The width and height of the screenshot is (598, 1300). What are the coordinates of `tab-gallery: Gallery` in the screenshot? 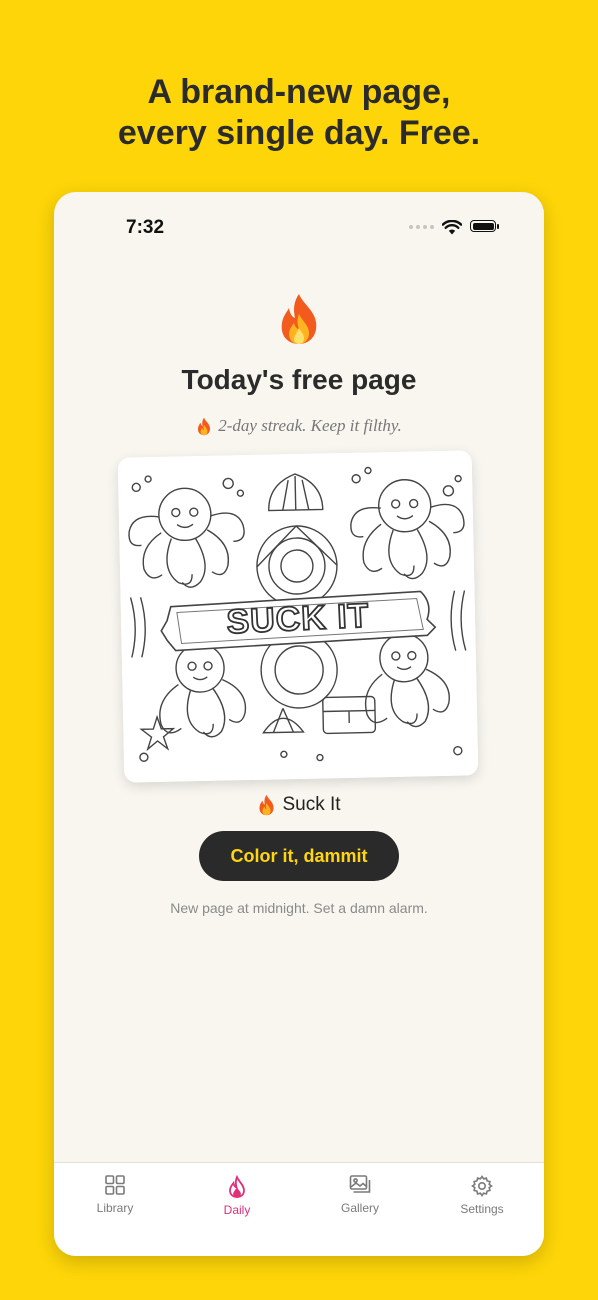 It's located at (360, 1194).